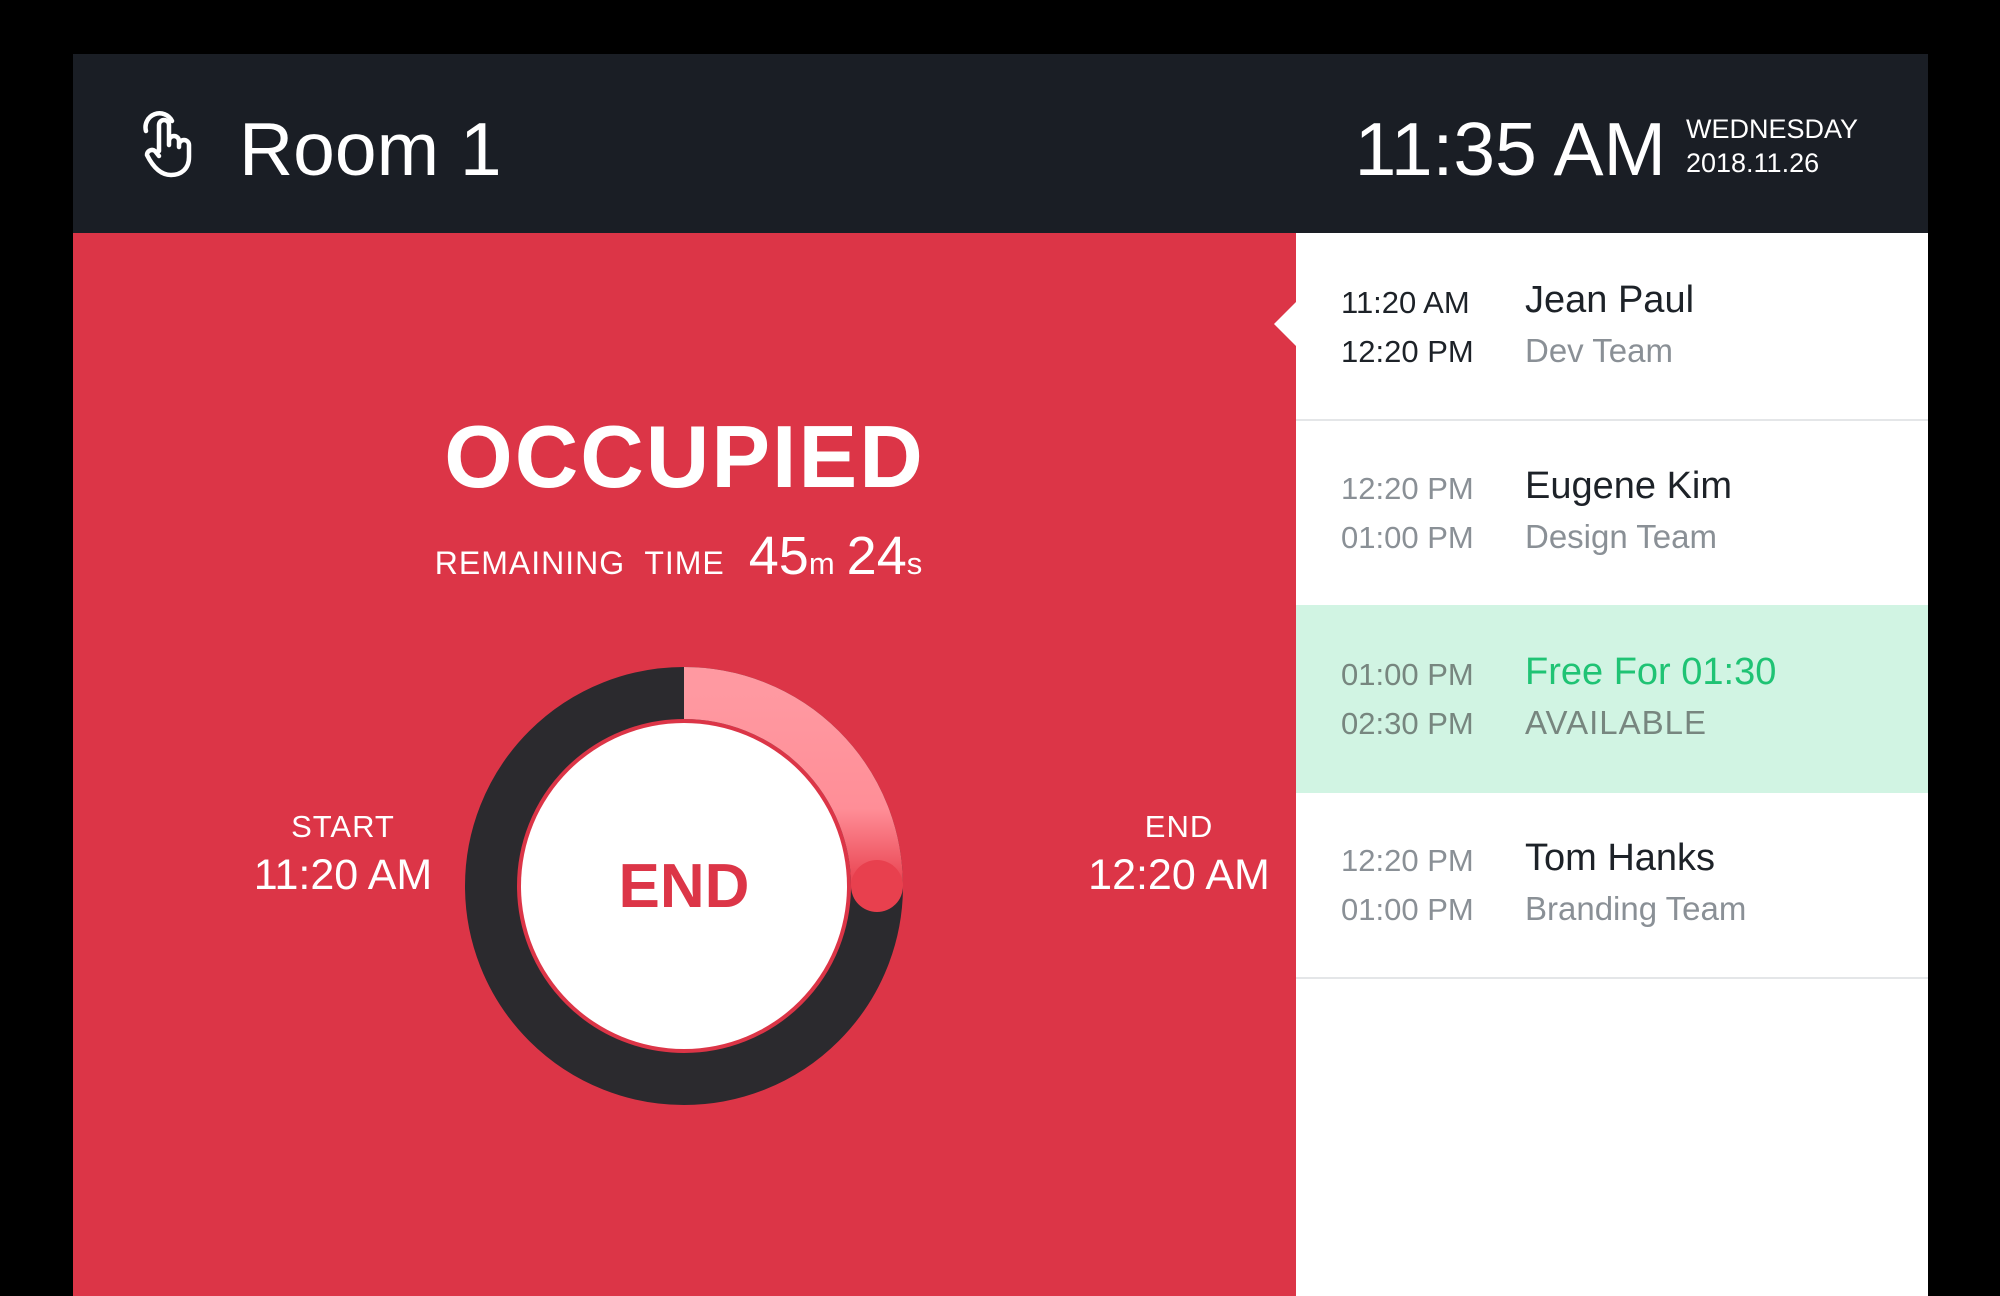  What do you see at coordinates (1179, 826) in the screenshot?
I see `end-label: END` at bounding box center [1179, 826].